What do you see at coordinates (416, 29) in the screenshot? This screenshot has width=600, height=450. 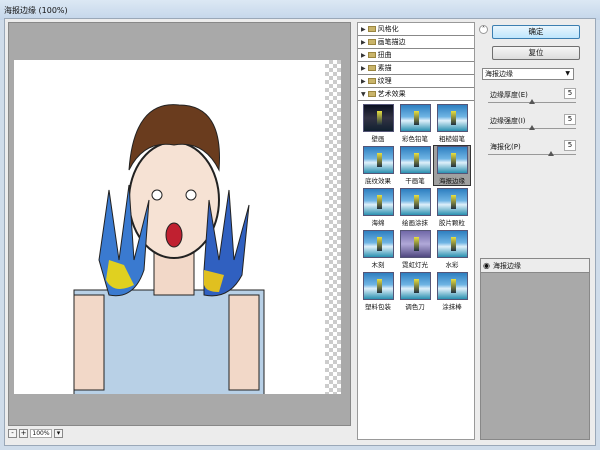 I see `filter-category: ▶ 风格化` at bounding box center [416, 29].